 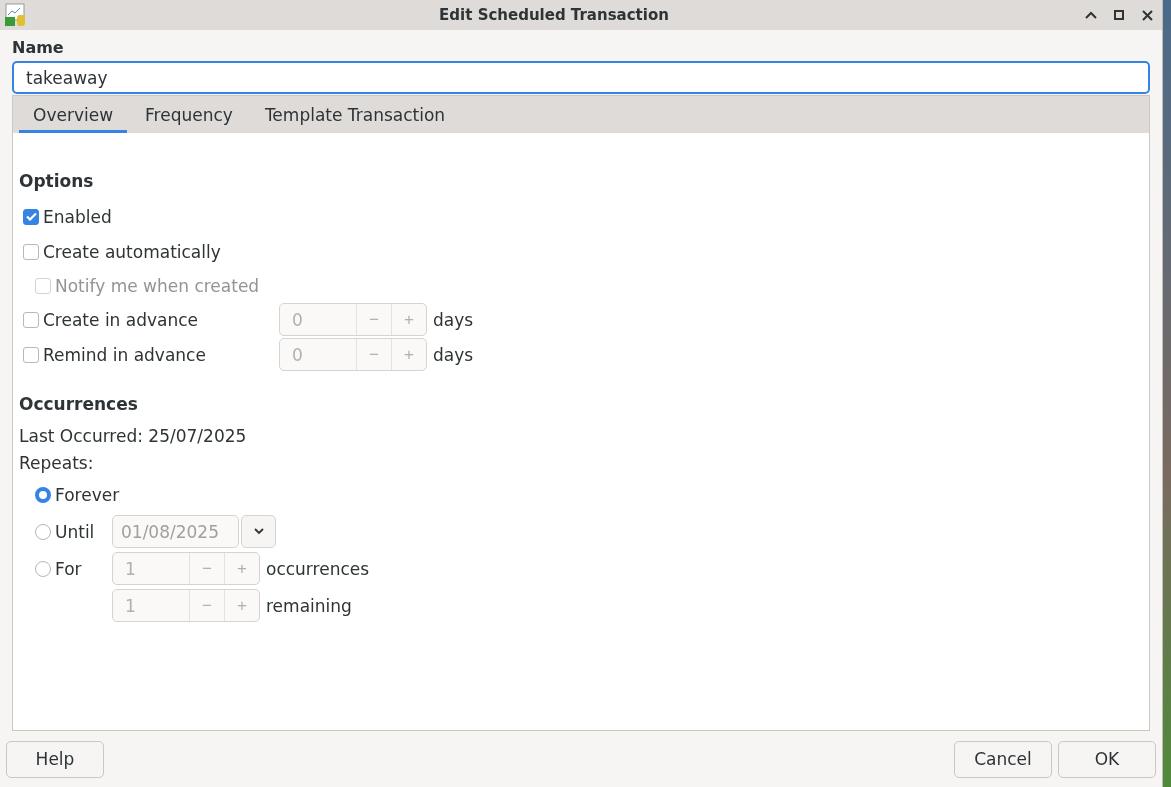 I want to click on checkbox-label: Create automatically, so click(x=132, y=251).